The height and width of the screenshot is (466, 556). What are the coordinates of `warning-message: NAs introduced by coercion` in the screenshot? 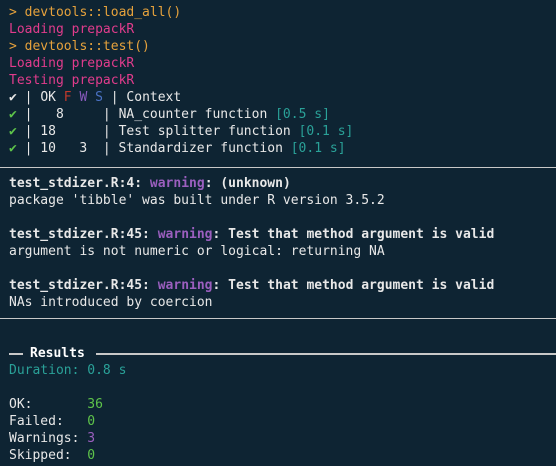 It's located at (111, 302).